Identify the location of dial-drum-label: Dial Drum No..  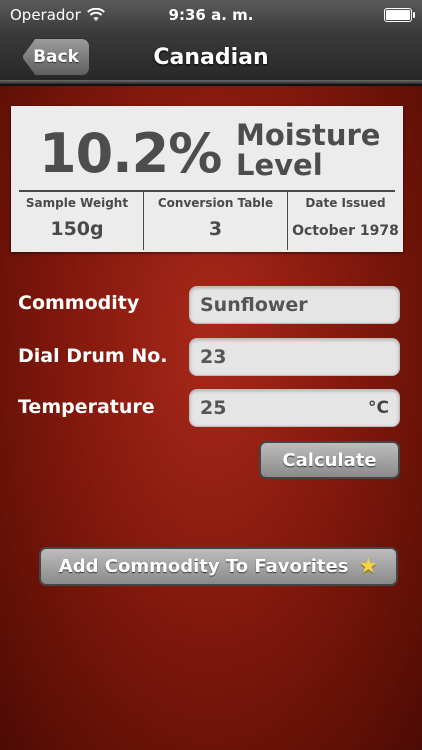
(93, 356).